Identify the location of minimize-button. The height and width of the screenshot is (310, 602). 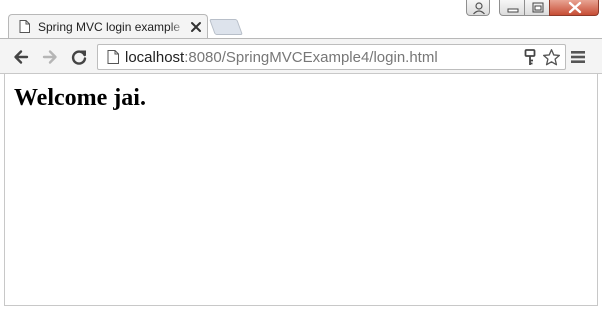
(512, 8).